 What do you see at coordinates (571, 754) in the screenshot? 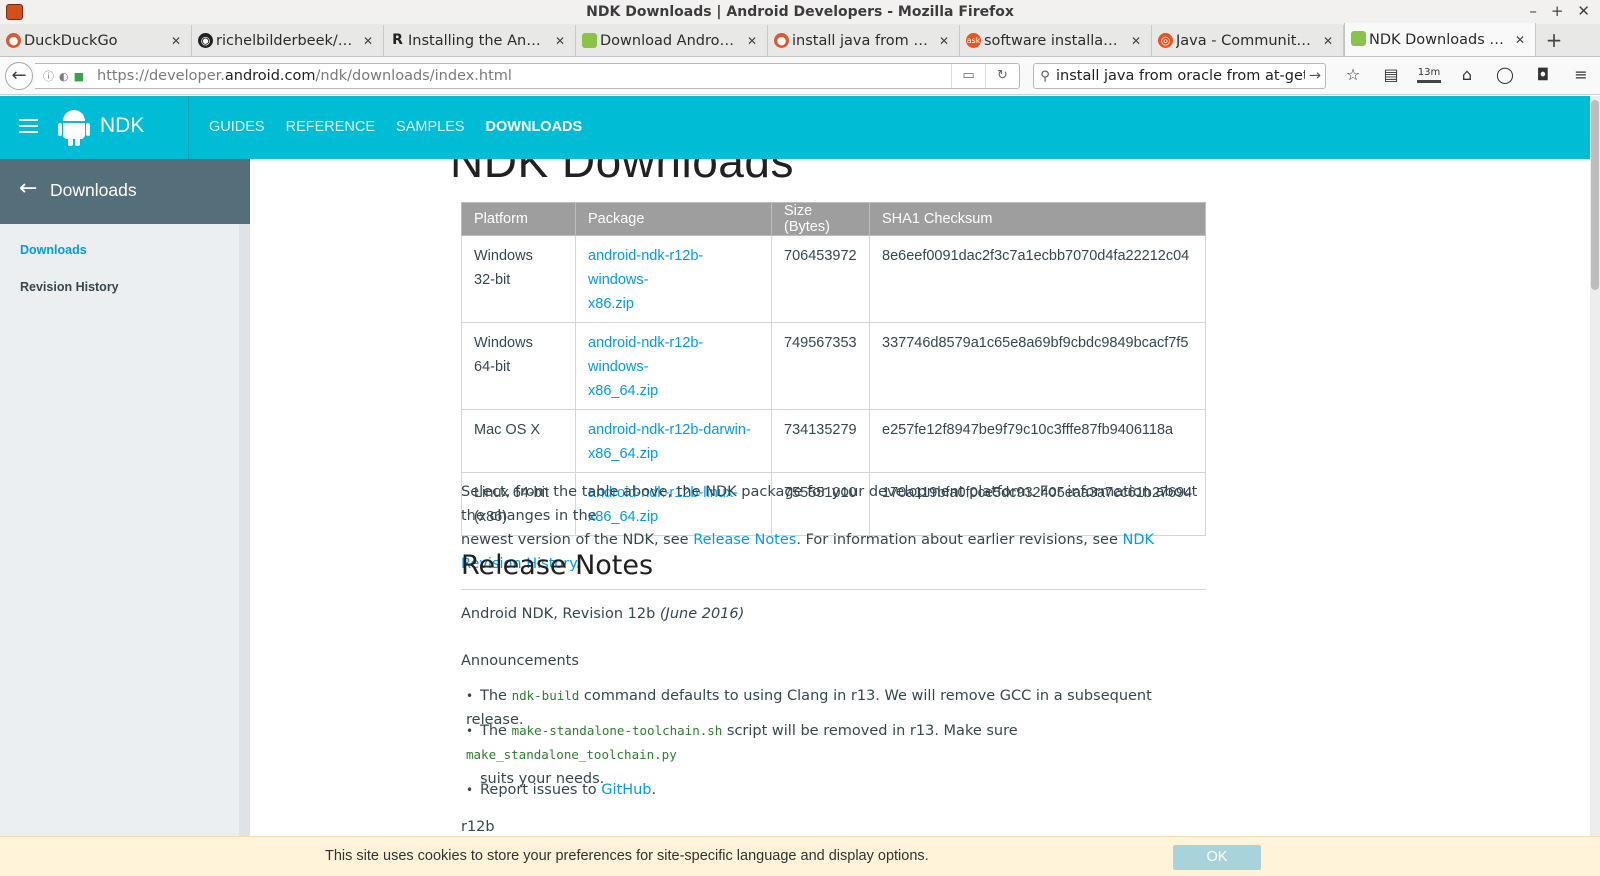
I see `code-make-standalone-py: make_standalone_toolchain.py` at bounding box center [571, 754].